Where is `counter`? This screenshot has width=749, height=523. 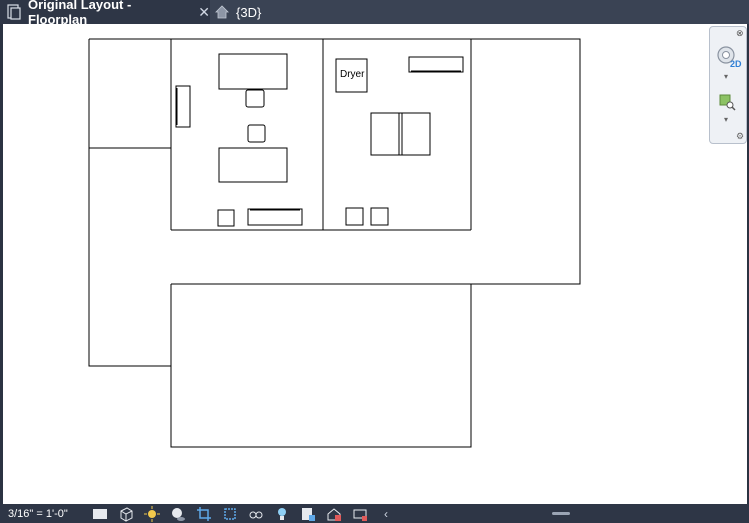
counter is located at coordinates (275, 217).